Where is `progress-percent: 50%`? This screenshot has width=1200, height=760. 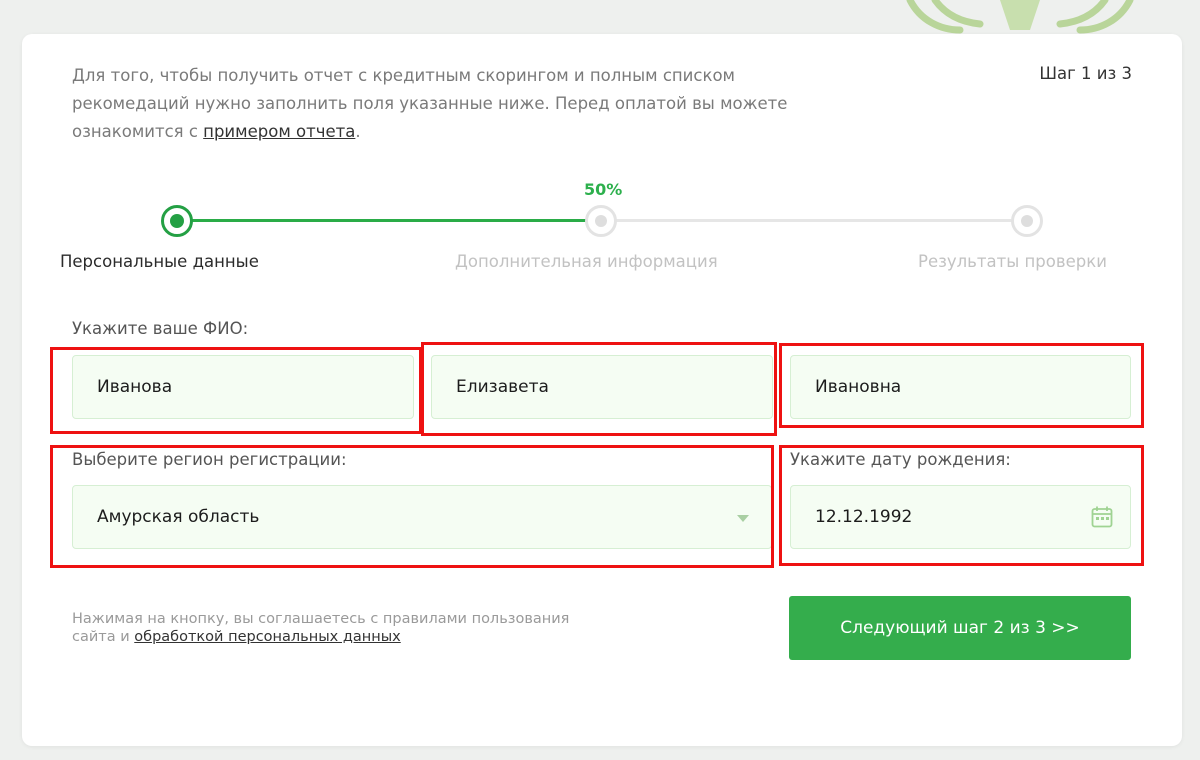
progress-percent: 50% is located at coordinates (603, 189).